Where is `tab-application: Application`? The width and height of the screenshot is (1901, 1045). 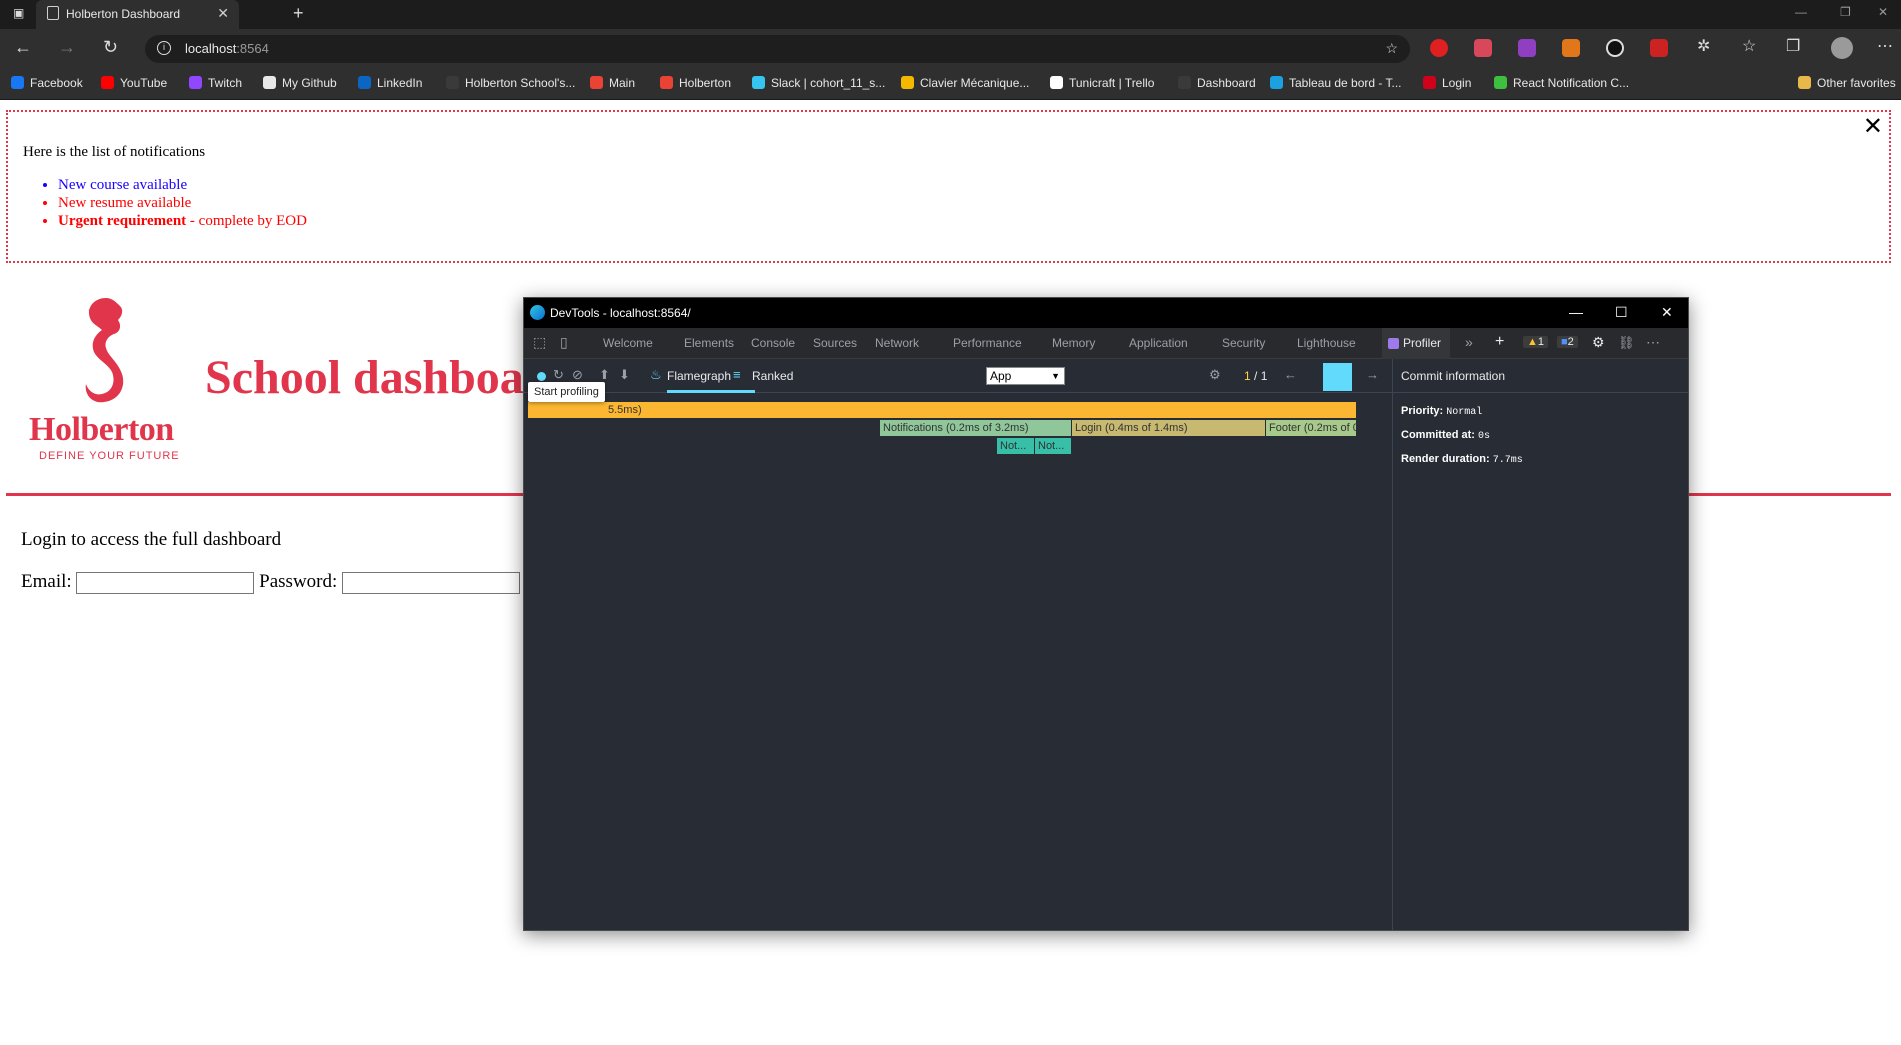
tab-application: Application is located at coordinates (1158, 343).